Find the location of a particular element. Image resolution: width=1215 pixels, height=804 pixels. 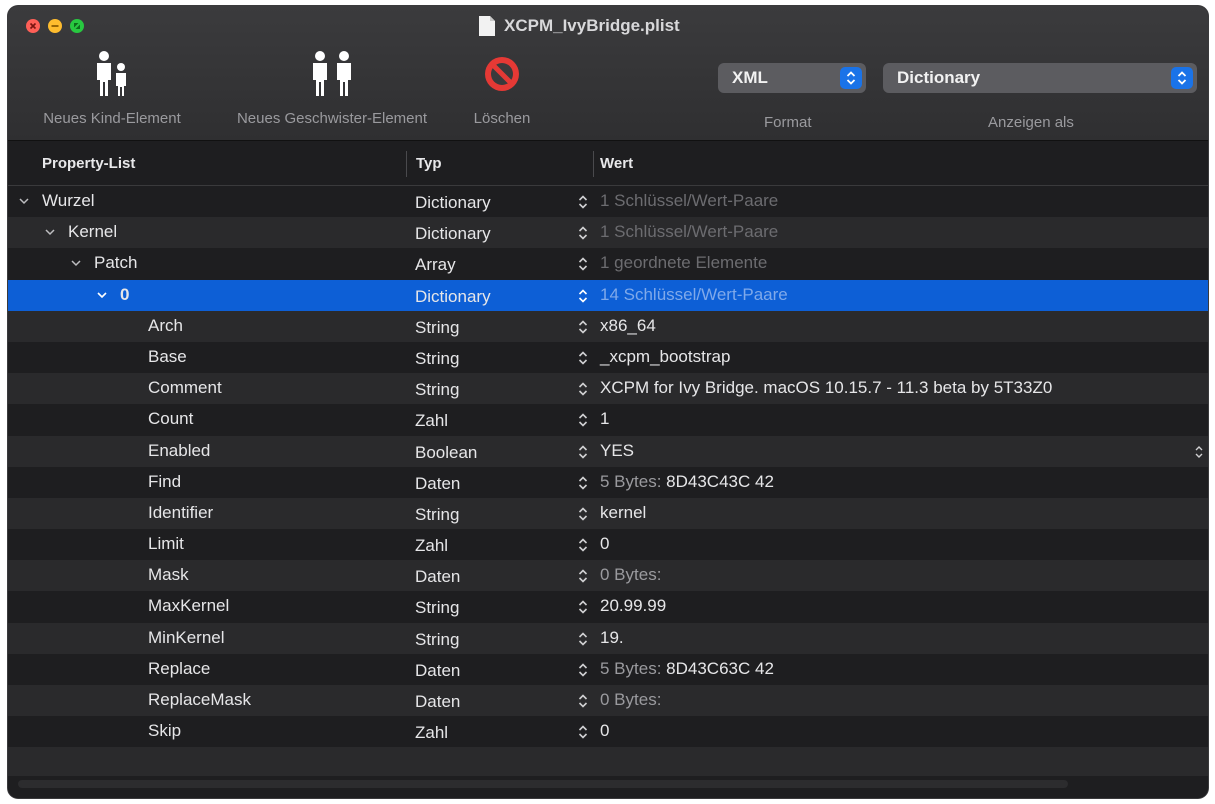

row-key: Enabled is located at coordinates (179, 451).